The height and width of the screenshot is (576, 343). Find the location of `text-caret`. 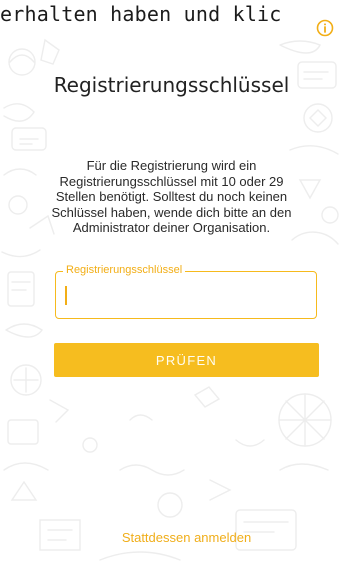

text-caret is located at coordinates (66, 295).